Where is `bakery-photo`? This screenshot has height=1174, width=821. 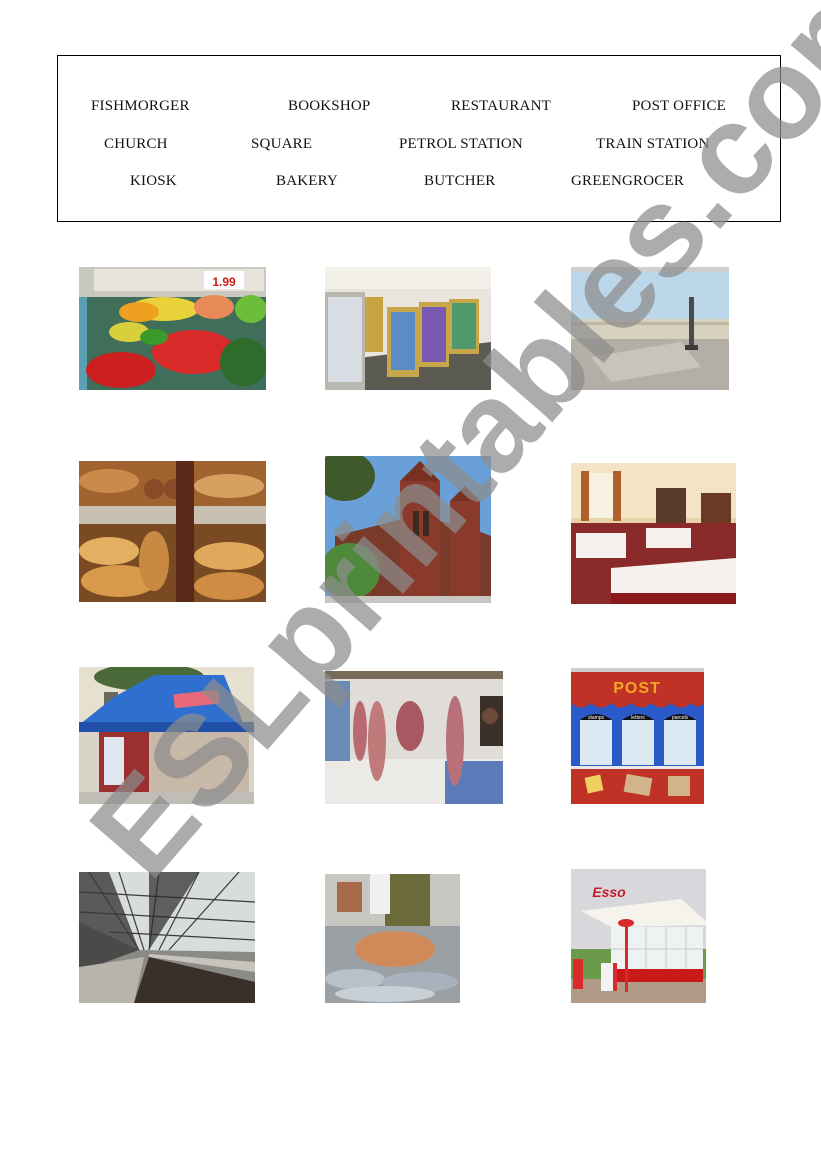
bakery-photo is located at coordinates (172, 531).